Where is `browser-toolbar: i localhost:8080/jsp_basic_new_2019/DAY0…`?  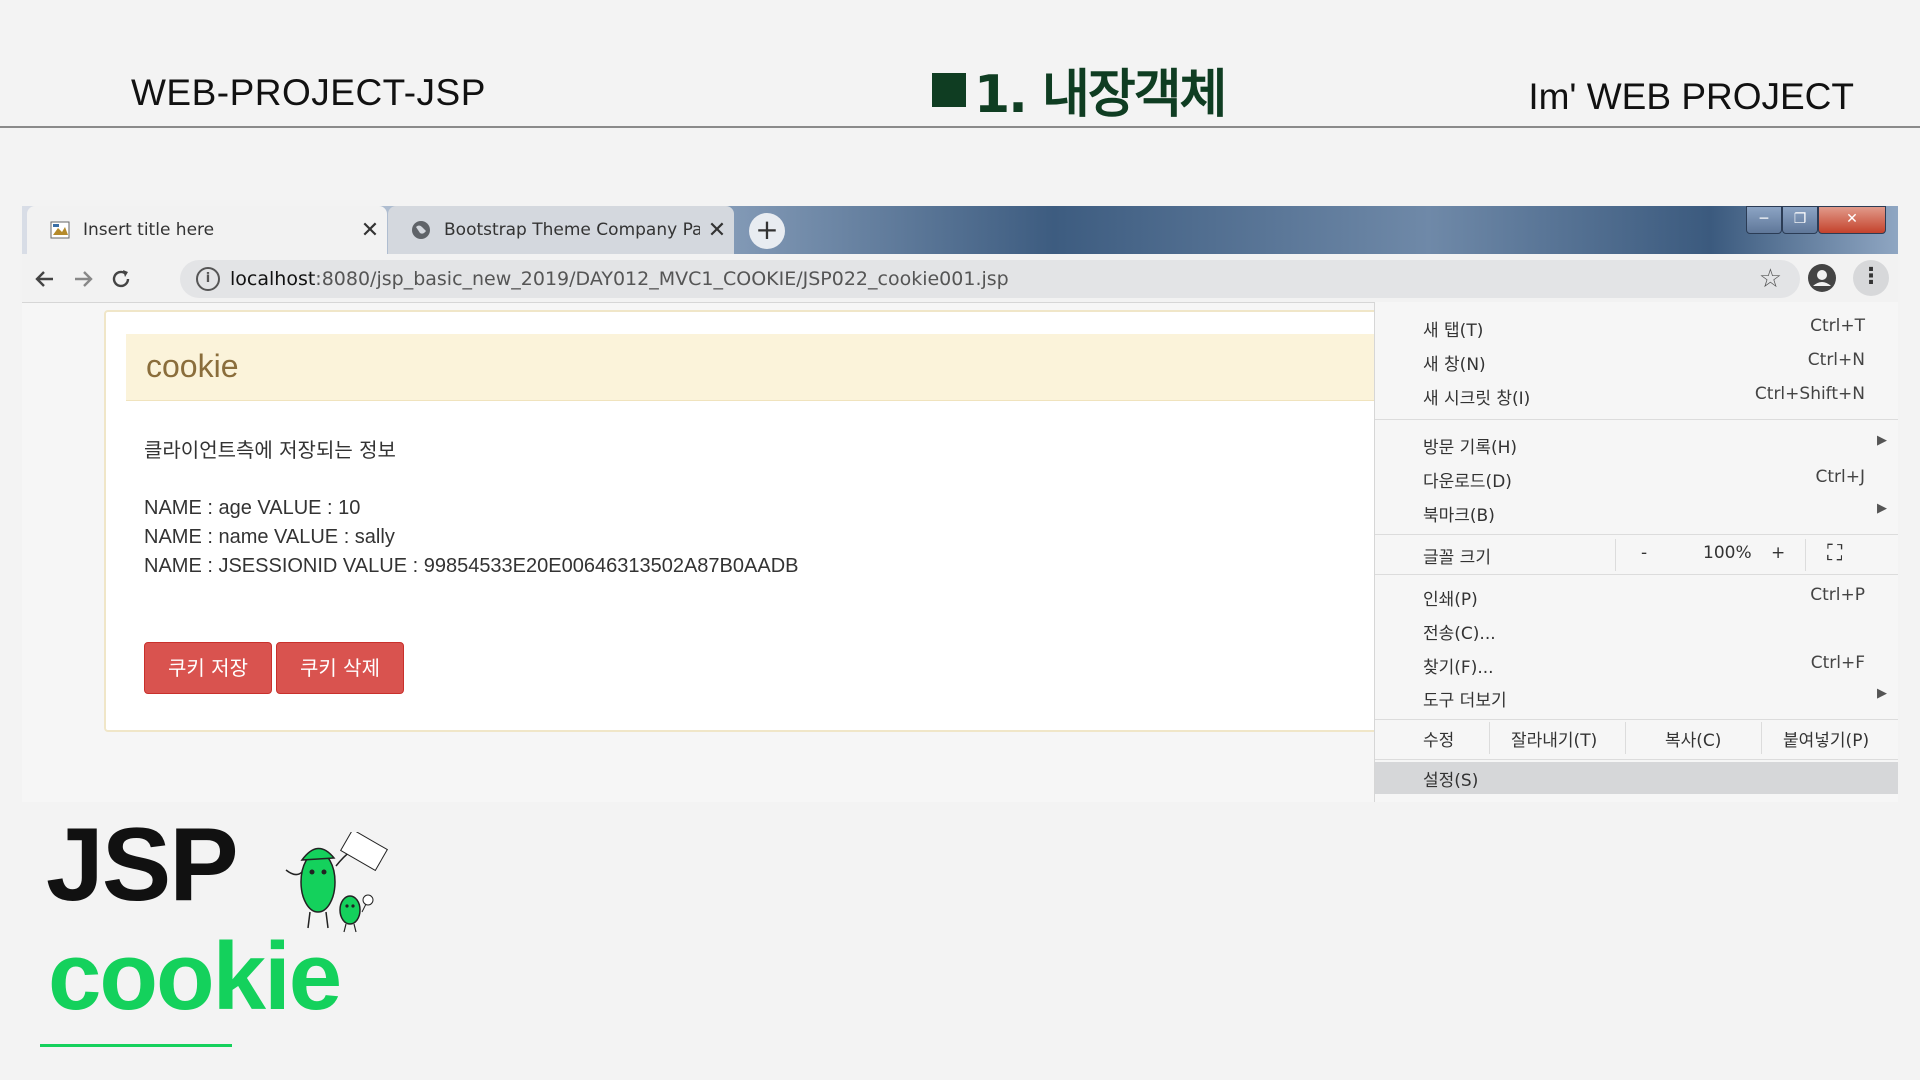 browser-toolbar: i localhost:8080/jsp_basic_new_2019/DAY0… is located at coordinates (960, 278).